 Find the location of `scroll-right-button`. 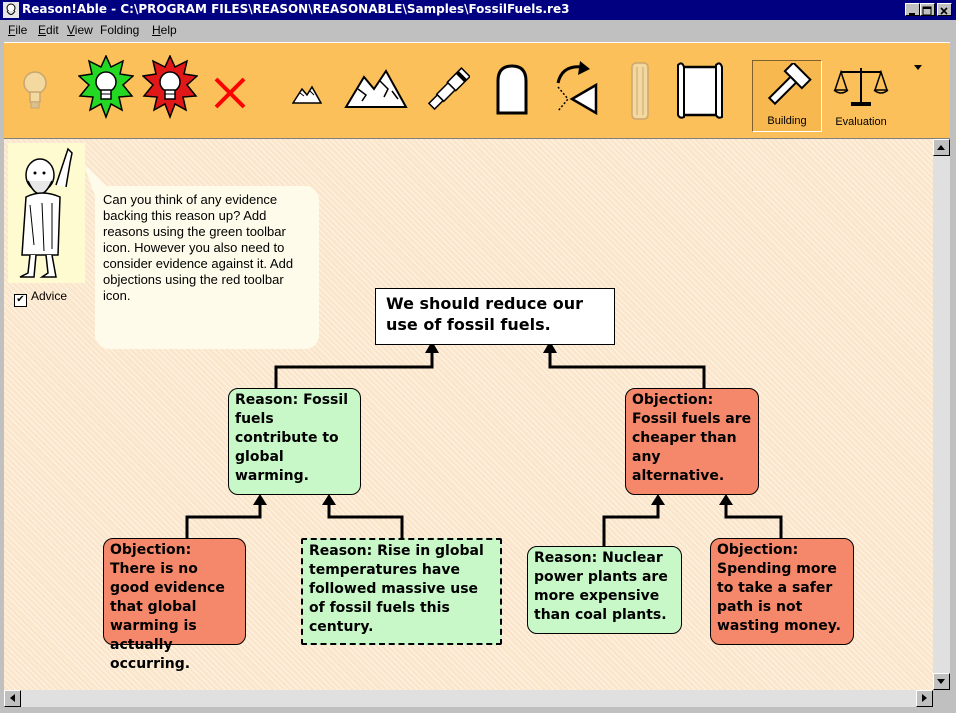

scroll-right-button is located at coordinates (924, 698).